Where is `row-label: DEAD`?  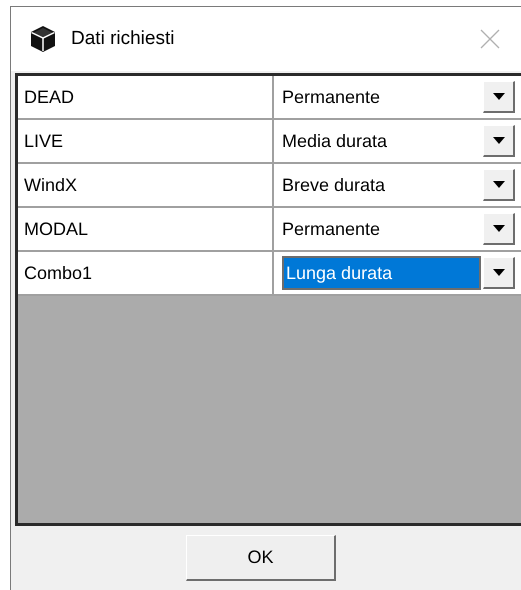 row-label: DEAD is located at coordinates (146, 97).